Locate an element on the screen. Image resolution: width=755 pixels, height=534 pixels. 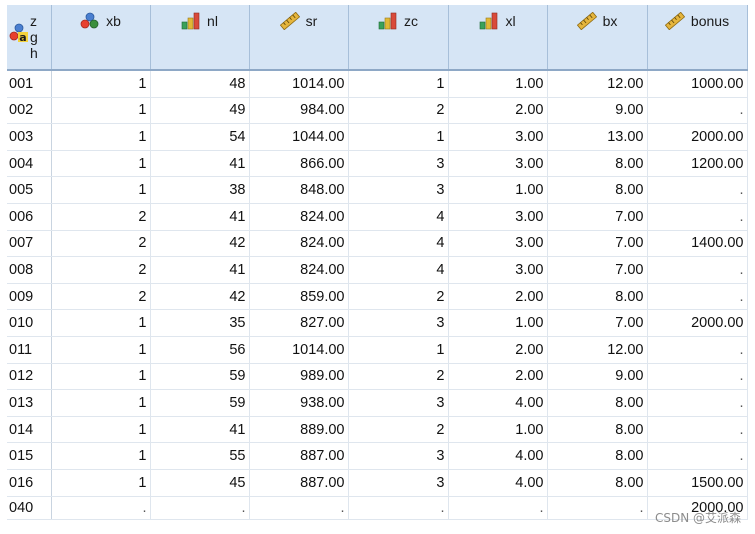
data-cell: 984.00 is located at coordinates (299, 111).